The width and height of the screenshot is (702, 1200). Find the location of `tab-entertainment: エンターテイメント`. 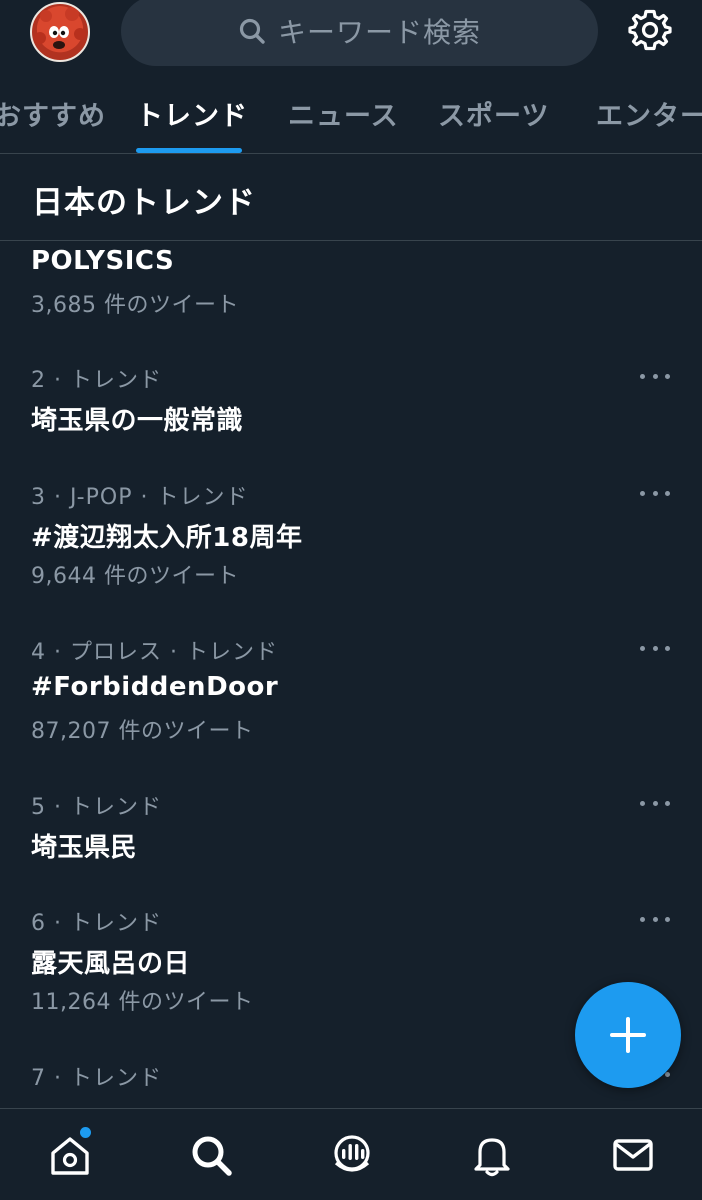

tab-entertainment: エンターテイメント is located at coordinates (649, 113).